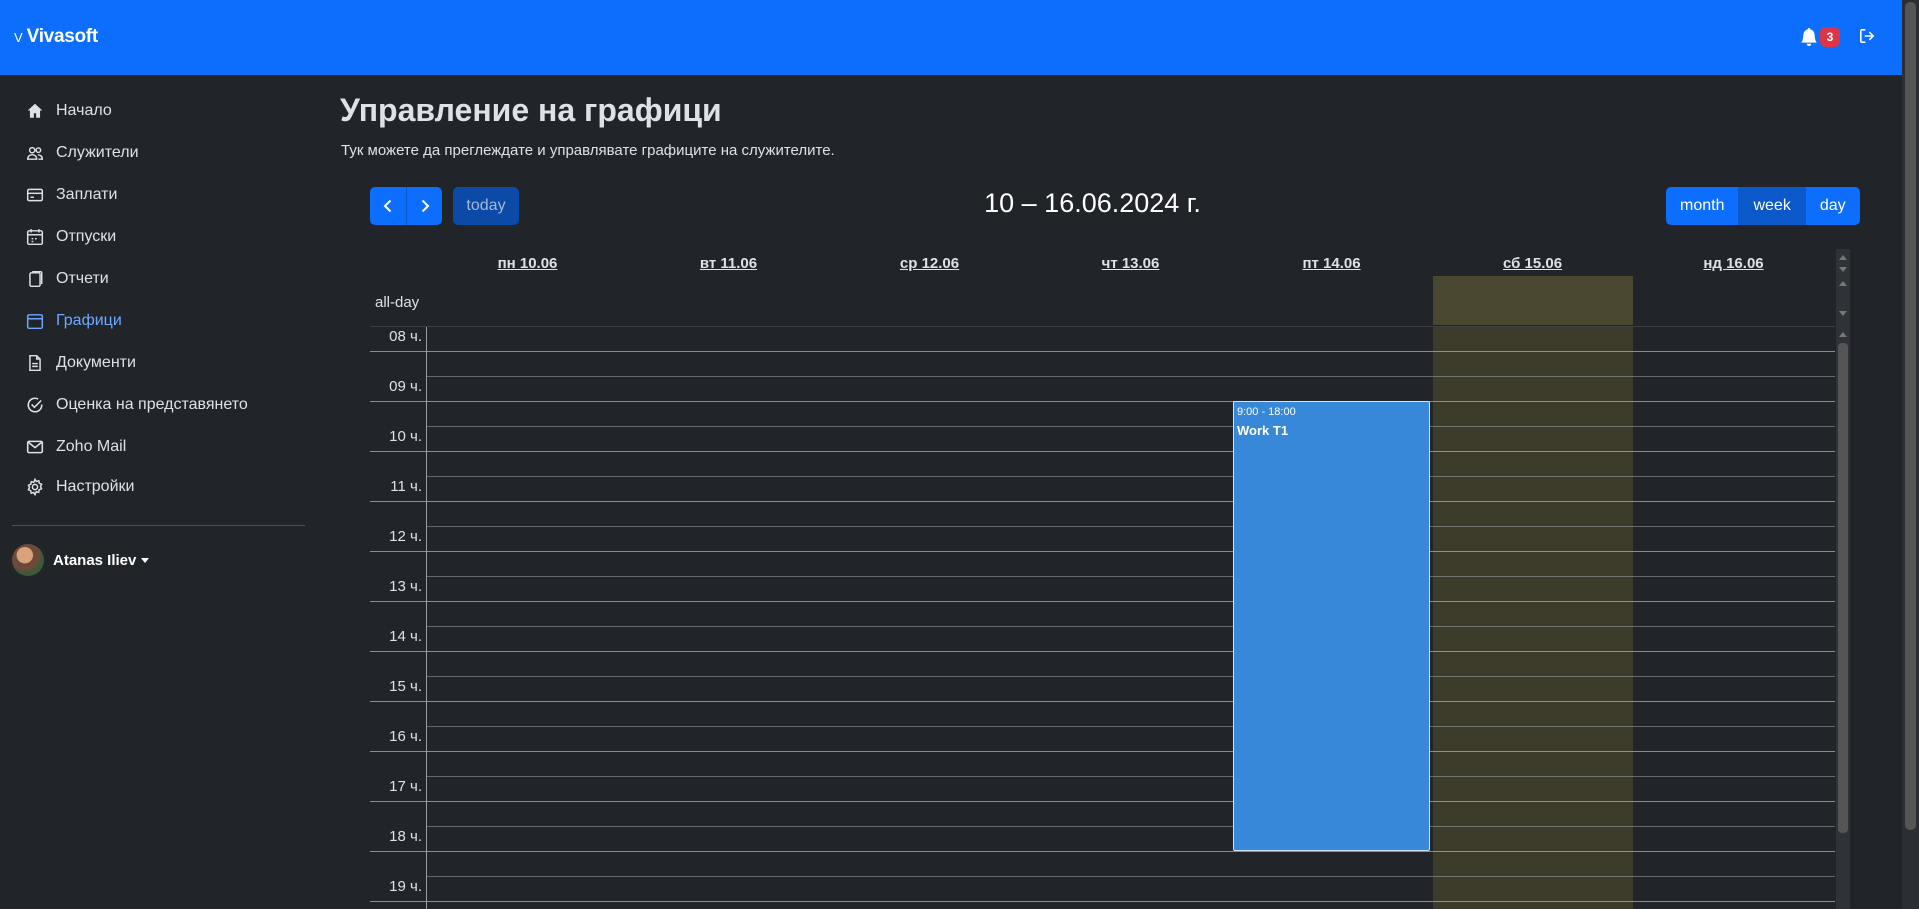 This screenshot has height=909, width=1919. What do you see at coordinates (1809, 37) in the screenshot?
I see `bell-icon` at bounding box center [1809, 37].